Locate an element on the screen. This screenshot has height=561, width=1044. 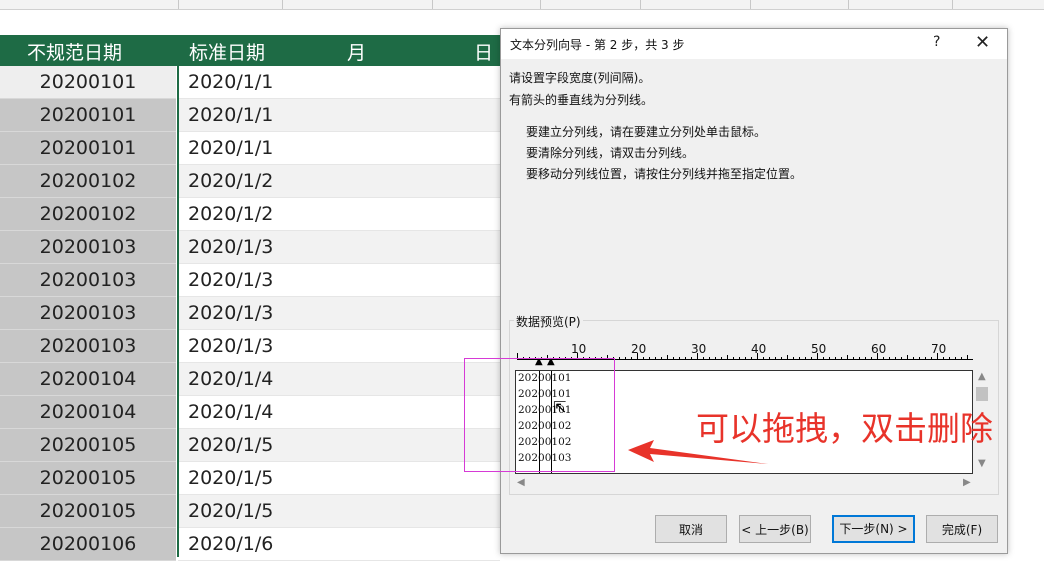
mouse-cursor-icon: ⇱ is located at coordinates (560, 407).